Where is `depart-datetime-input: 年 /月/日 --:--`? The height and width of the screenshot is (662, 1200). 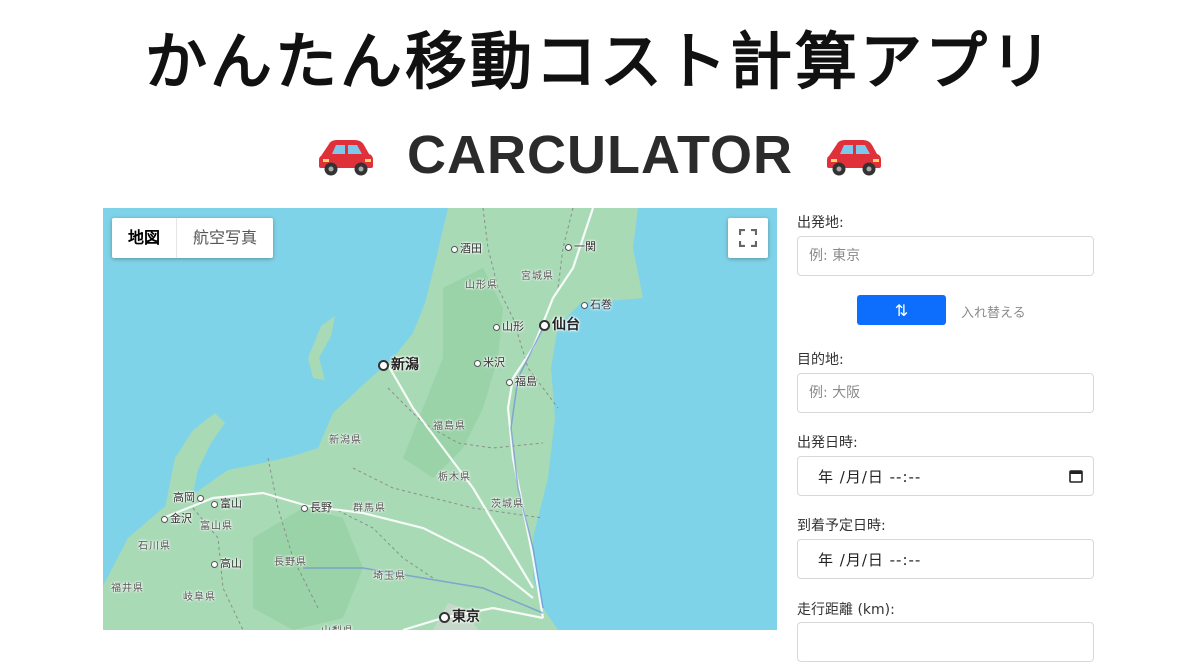 depart-datetime-input: 年 /月/日 --:-- is located at coordinates (945, 476).